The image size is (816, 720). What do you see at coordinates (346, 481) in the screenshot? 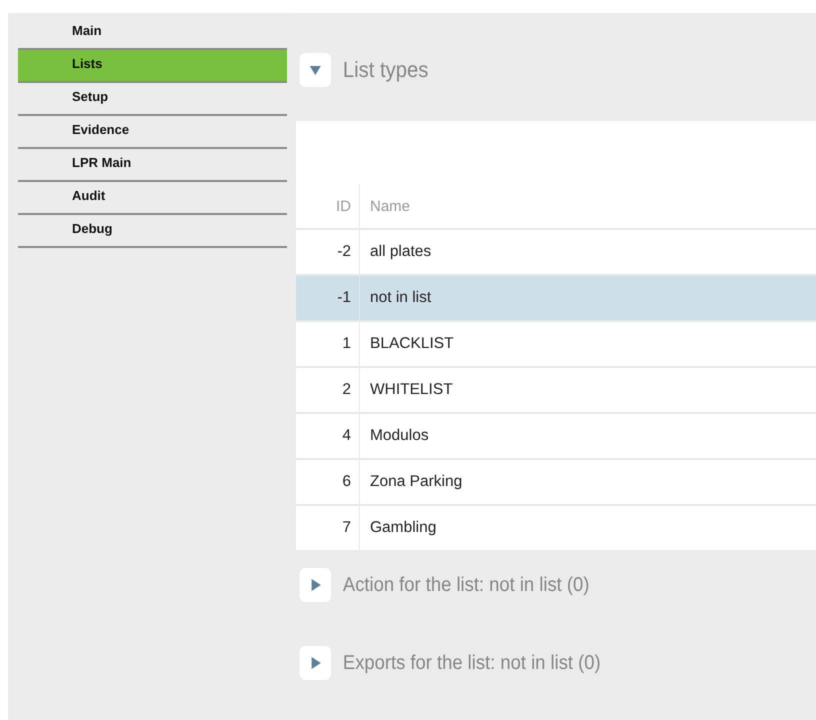
I see `id-cell: 6` at bounding box center [346, 481].